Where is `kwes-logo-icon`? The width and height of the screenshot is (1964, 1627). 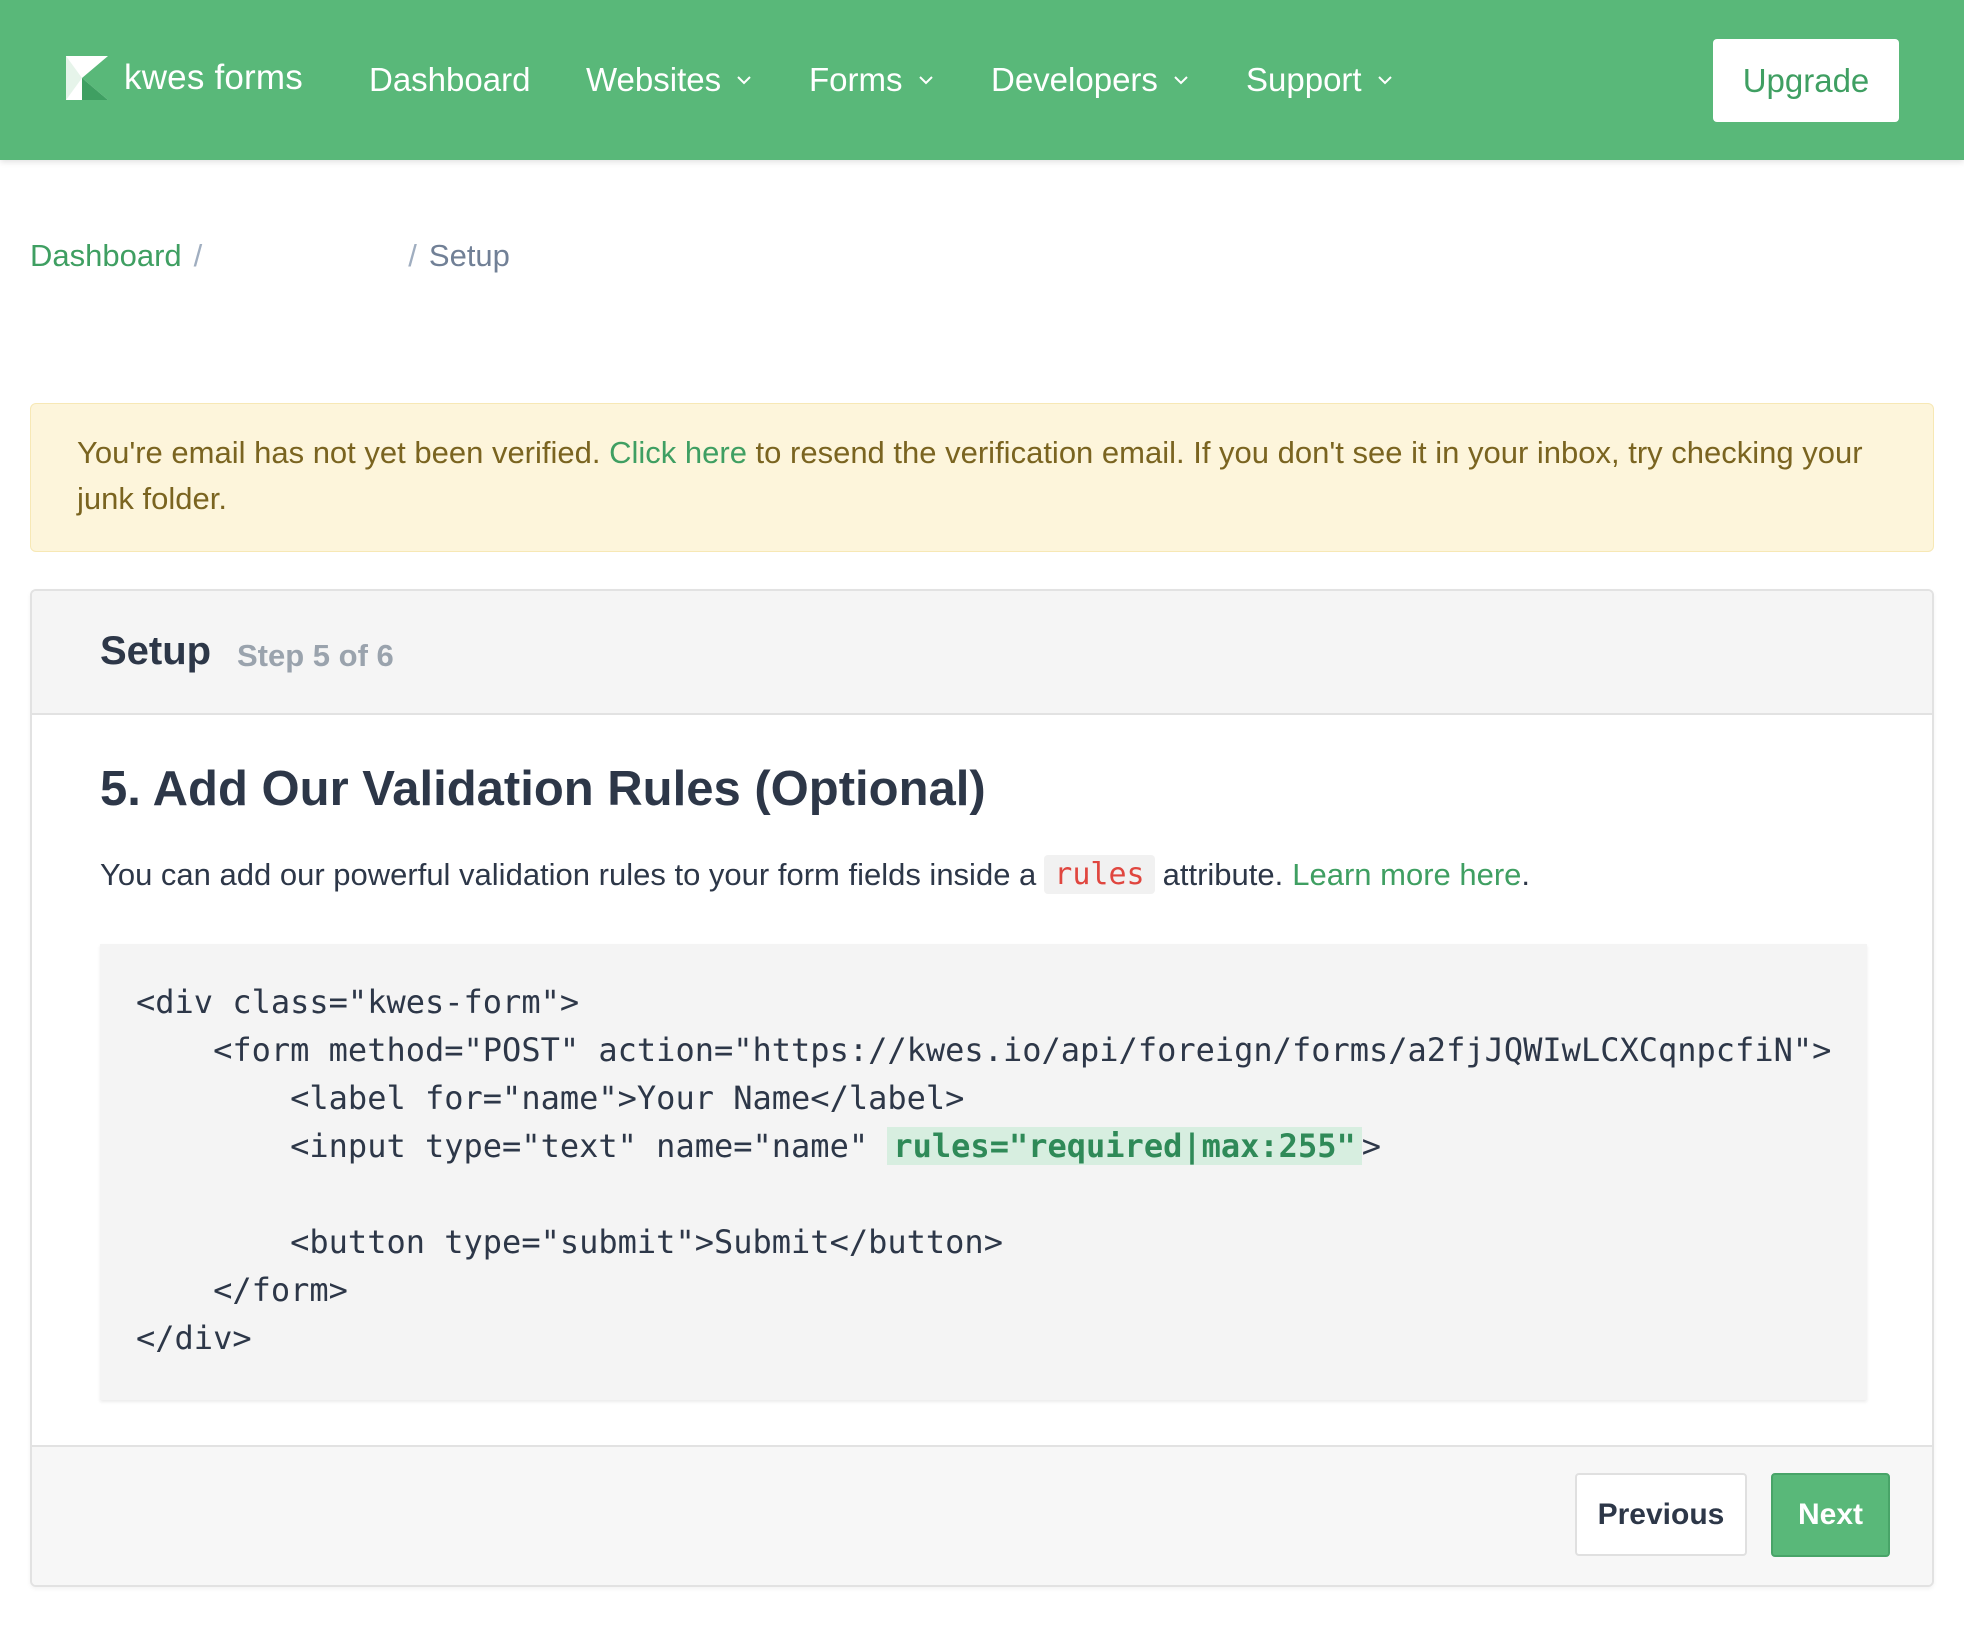
kwes-logo-icon is located at coordinates (87, 78).